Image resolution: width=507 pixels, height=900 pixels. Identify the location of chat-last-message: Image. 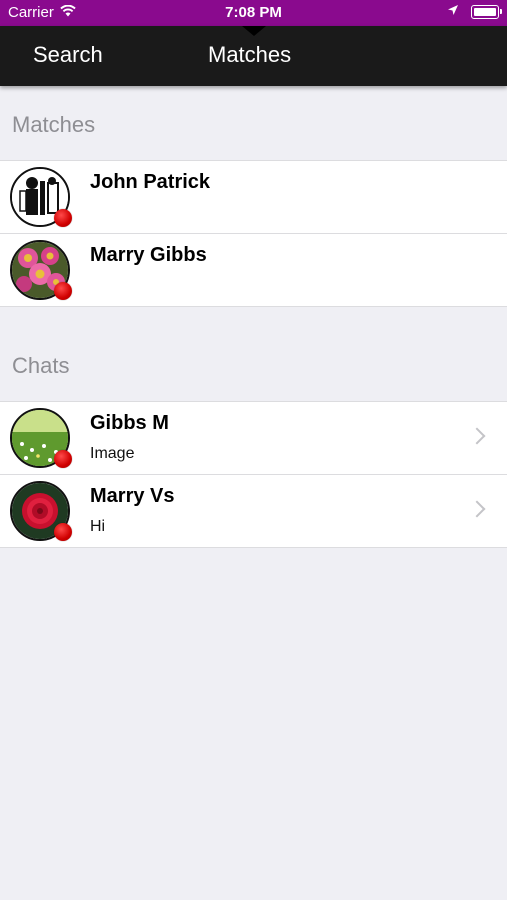
(112, 453).